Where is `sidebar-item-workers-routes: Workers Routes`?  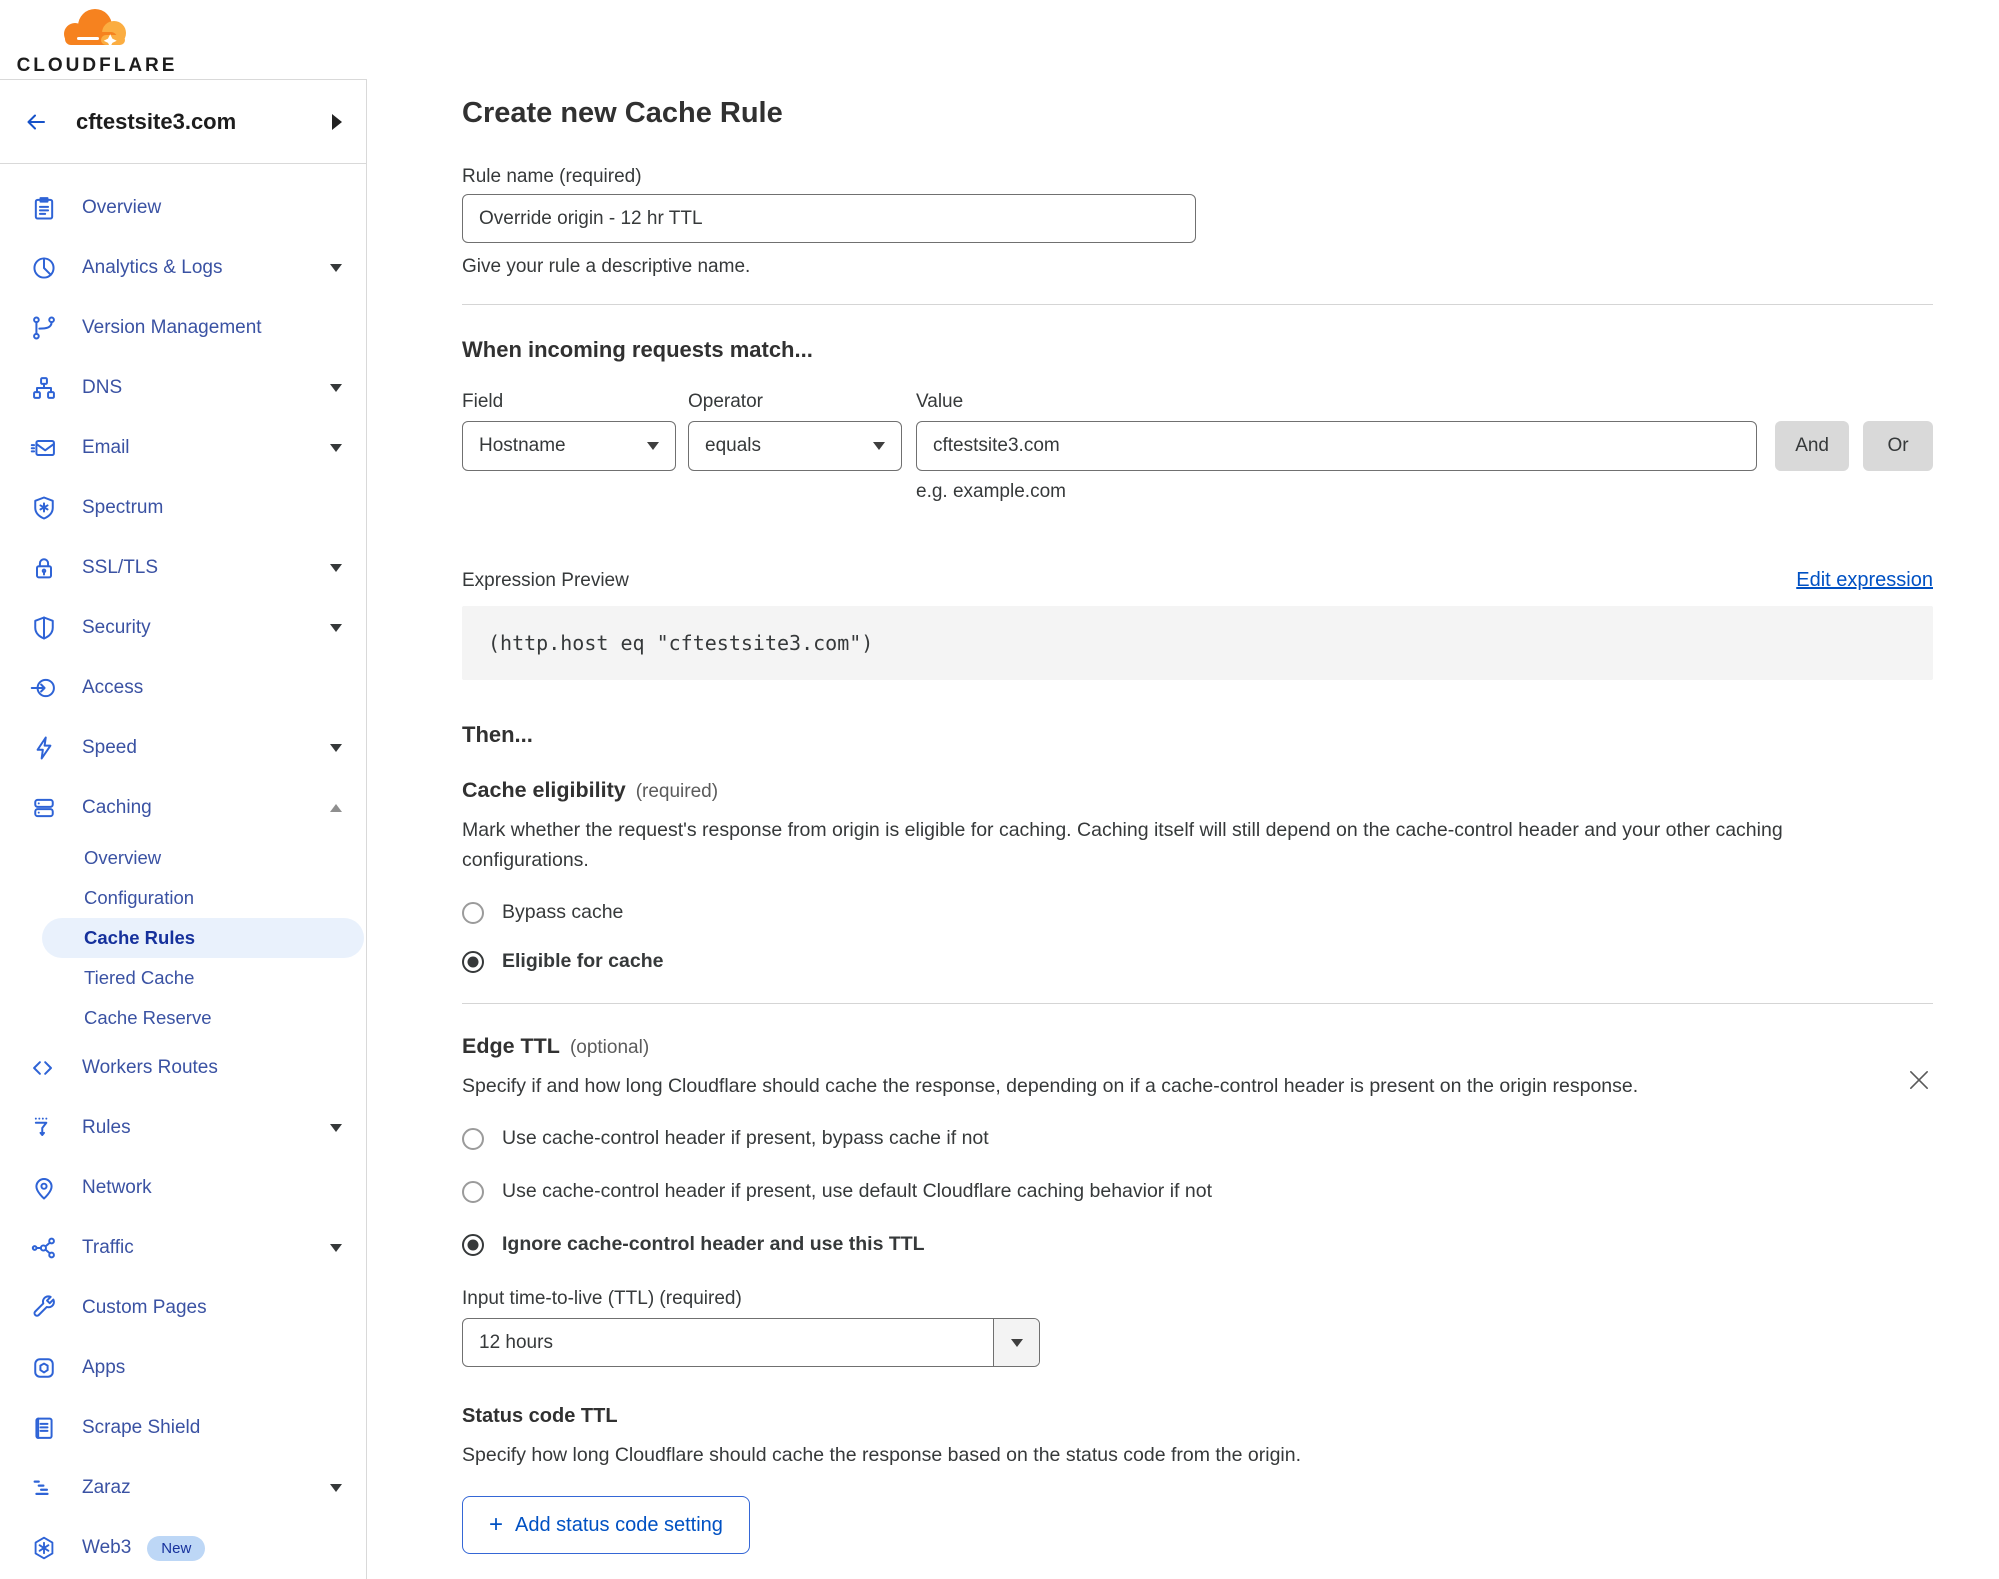
sidebar-item-workers-routes: Workers Routes is located at coordinates (183, 1068).